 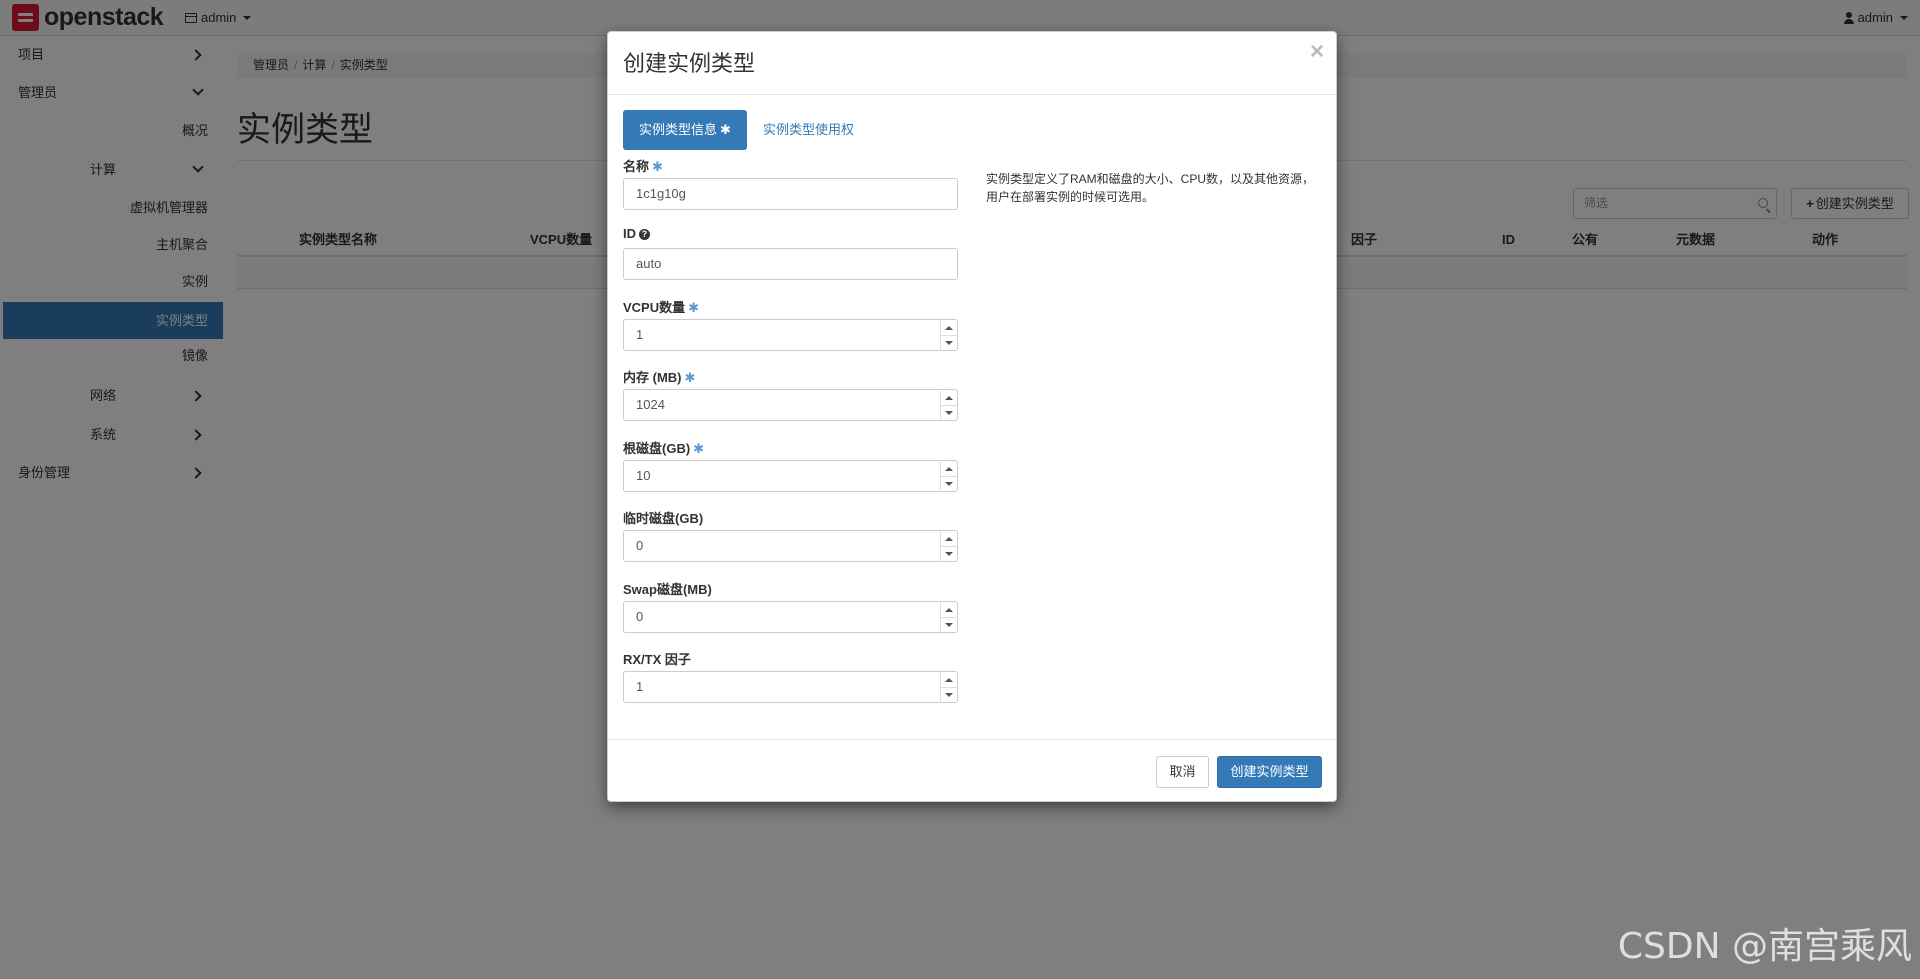 What do you see at coordinates (643, 166) in the screenshot?
I see `field-label: 名称 ✱` at bounding box center [643, 166].